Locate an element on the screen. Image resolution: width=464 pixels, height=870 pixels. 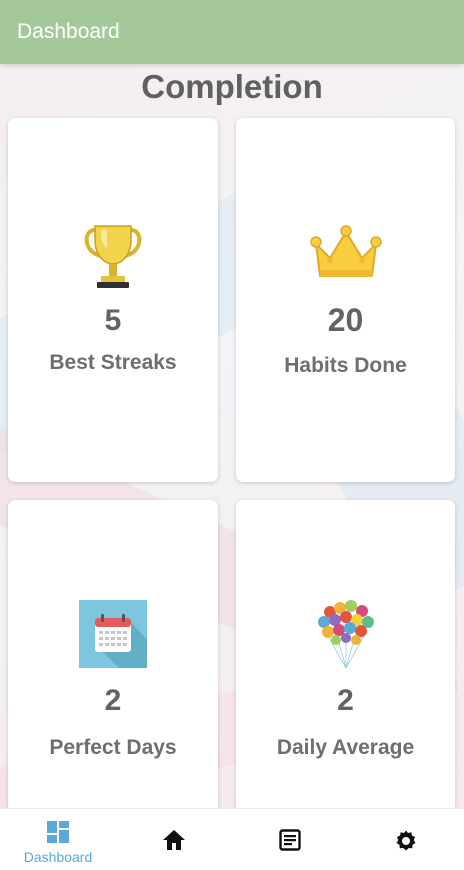
bottom-navigation: Dashboard is located at coordinates (232, 839).